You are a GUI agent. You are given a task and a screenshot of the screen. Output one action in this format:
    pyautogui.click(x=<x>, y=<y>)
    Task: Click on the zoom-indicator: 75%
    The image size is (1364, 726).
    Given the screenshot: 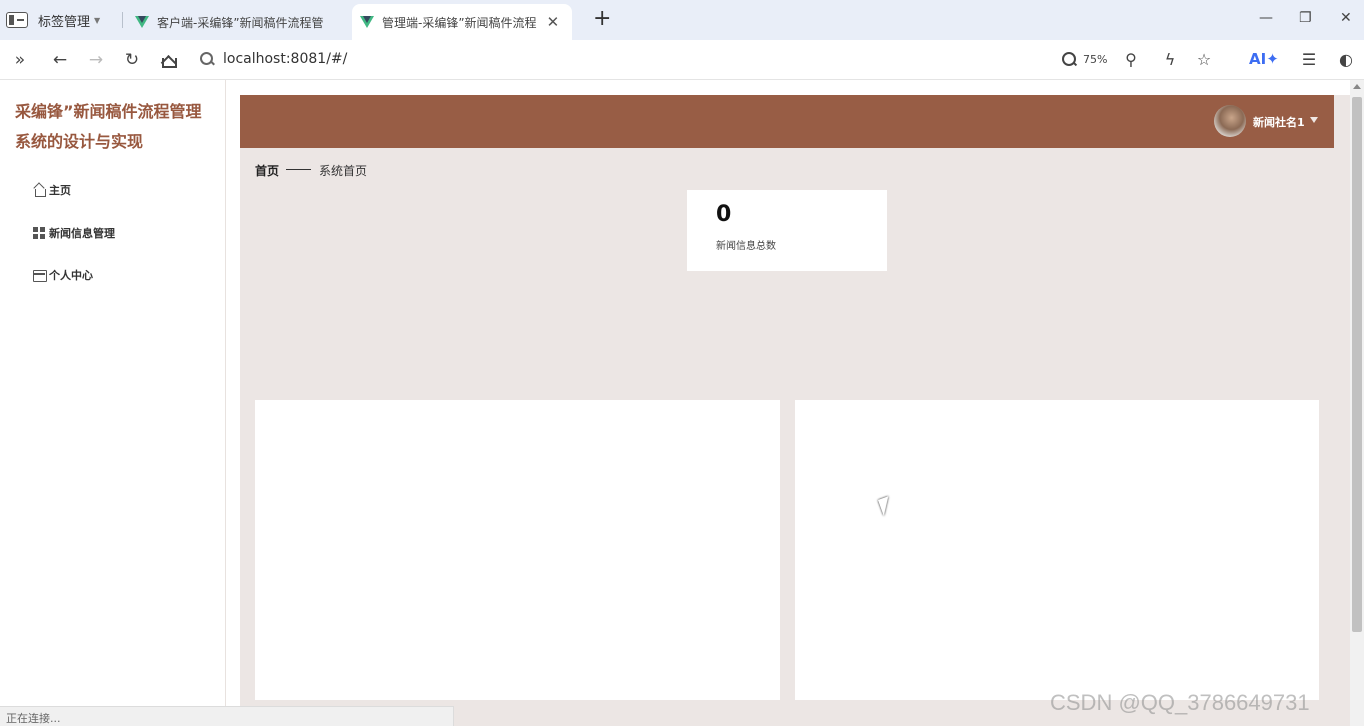 What is the action you would take?
    pyautogui.click(x=1084, y=59)
    